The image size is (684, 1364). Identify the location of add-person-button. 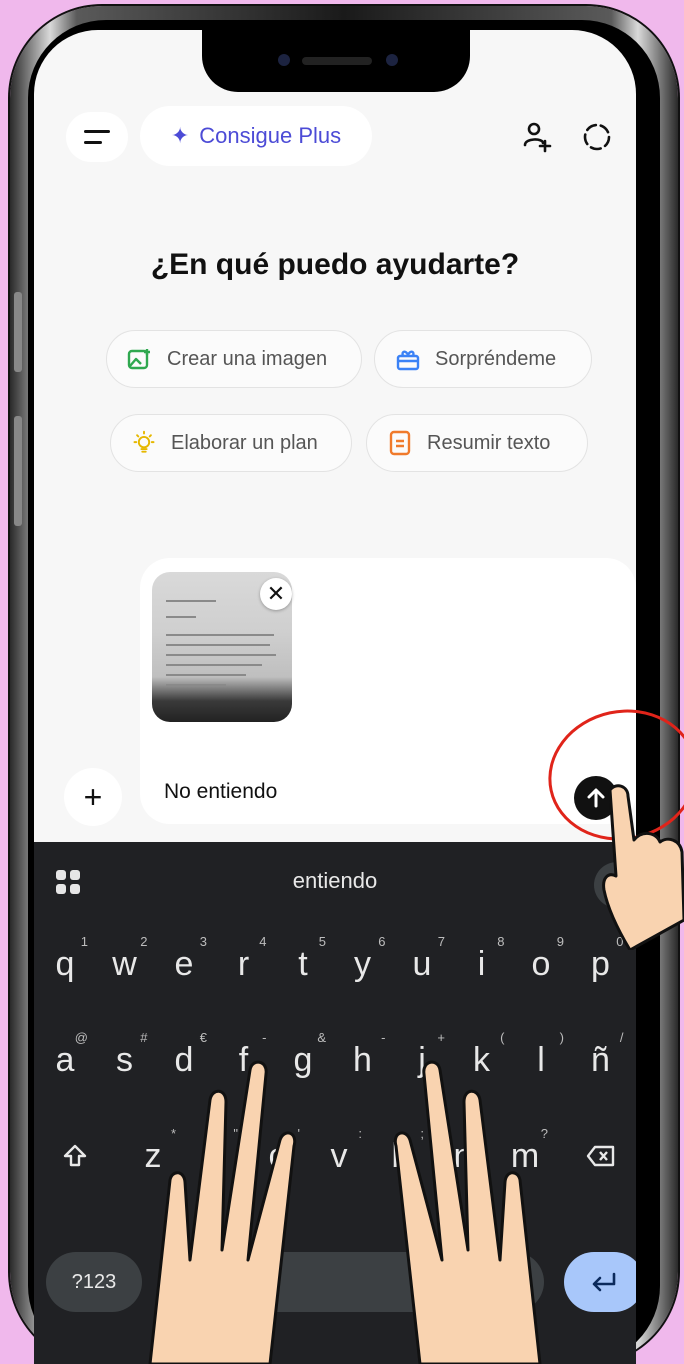
(537, 137).